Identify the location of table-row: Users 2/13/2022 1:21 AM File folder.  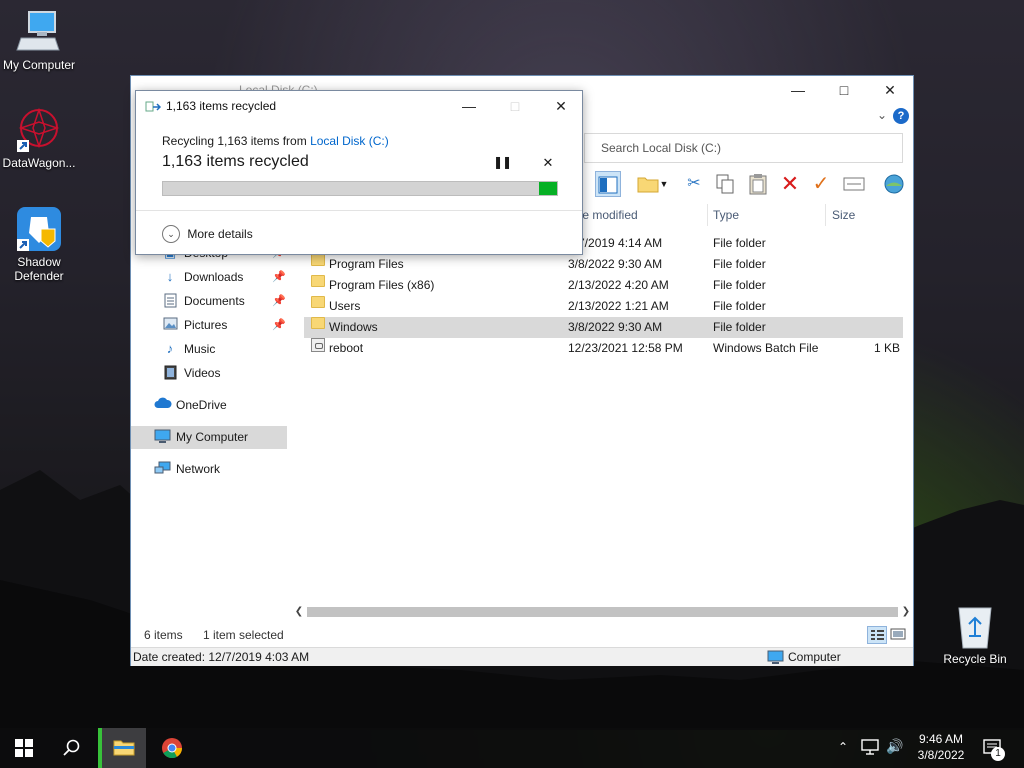
(604, 306).